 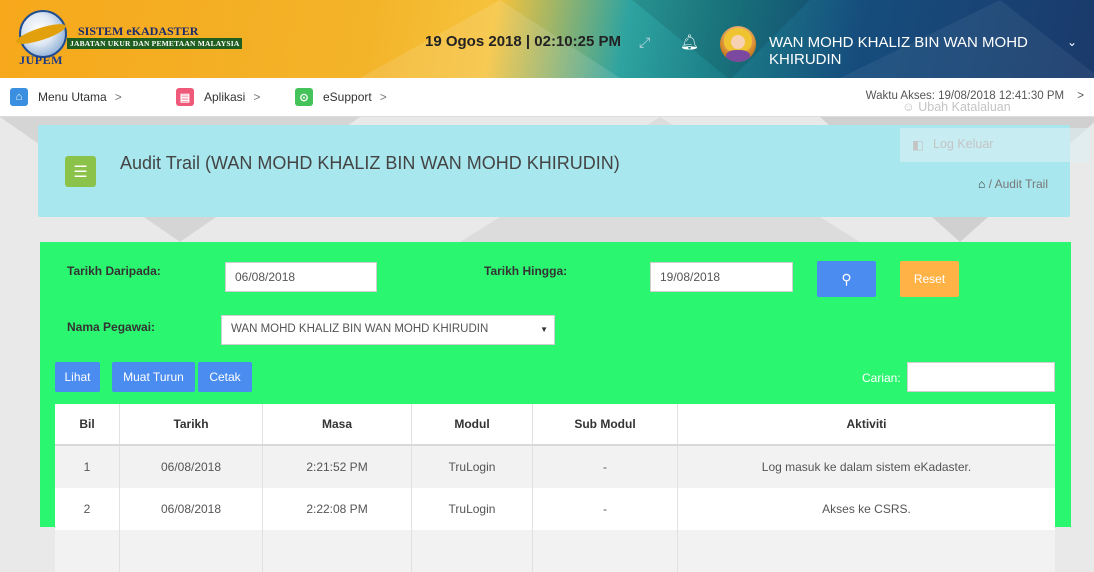 What do you see at coordinates (301, 277) in the screenshot?
I see `tarikh-daripada-input: 06/08/2018` at bounding box center [301, 277].